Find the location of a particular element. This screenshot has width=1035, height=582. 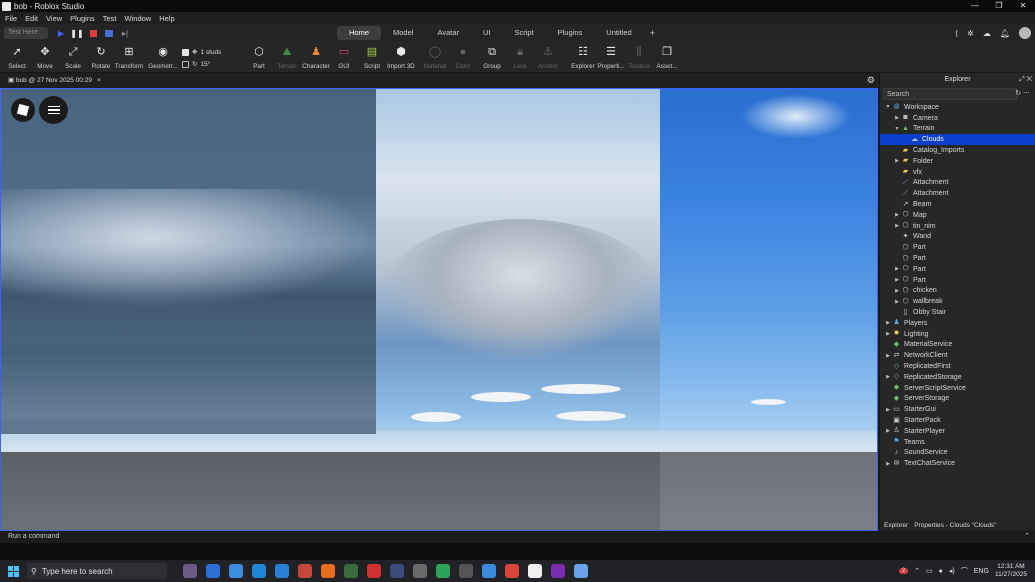

play-icon: ▶ is located at coordinates (61, 33).